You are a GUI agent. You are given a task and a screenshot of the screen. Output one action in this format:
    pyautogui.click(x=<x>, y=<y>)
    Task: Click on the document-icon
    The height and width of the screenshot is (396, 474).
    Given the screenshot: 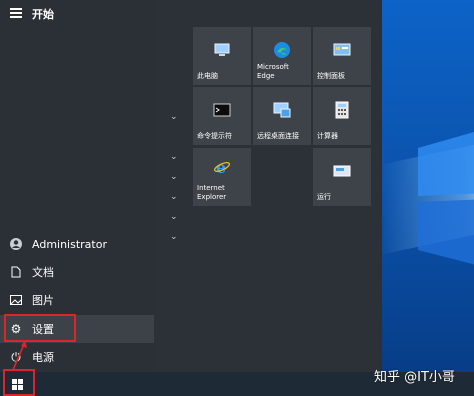 What is the action you would take?
    pyautogui.click(x=16, y=272)
    